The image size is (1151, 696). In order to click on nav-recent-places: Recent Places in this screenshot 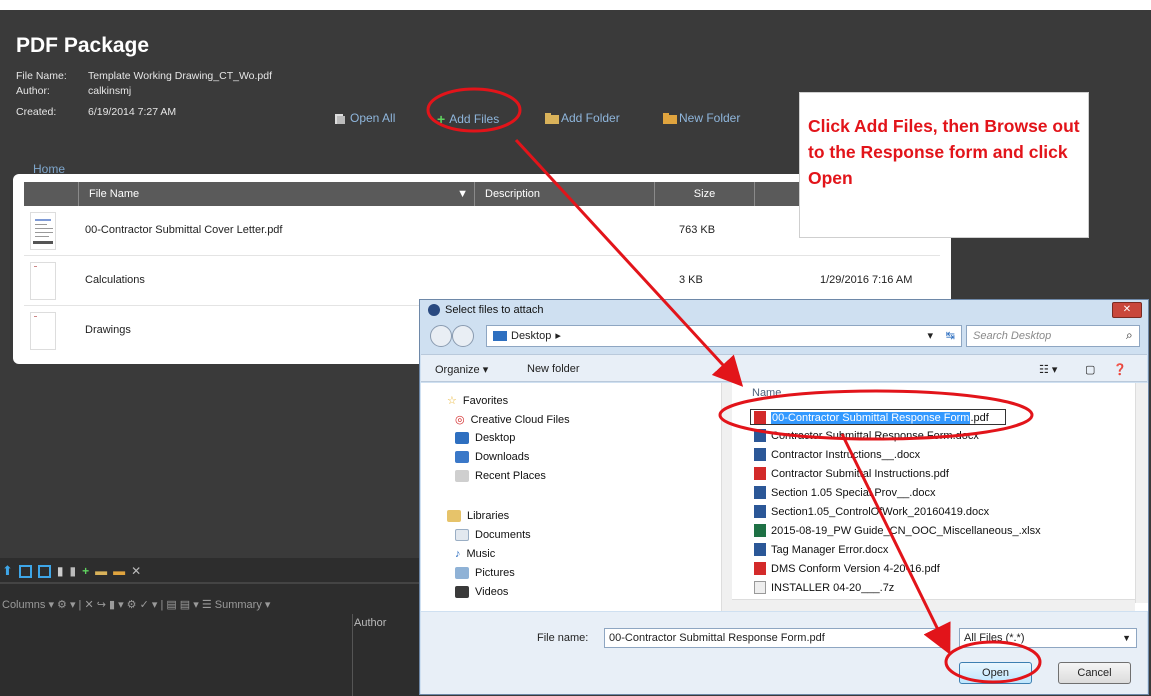, I will do `click(500, 476)`.